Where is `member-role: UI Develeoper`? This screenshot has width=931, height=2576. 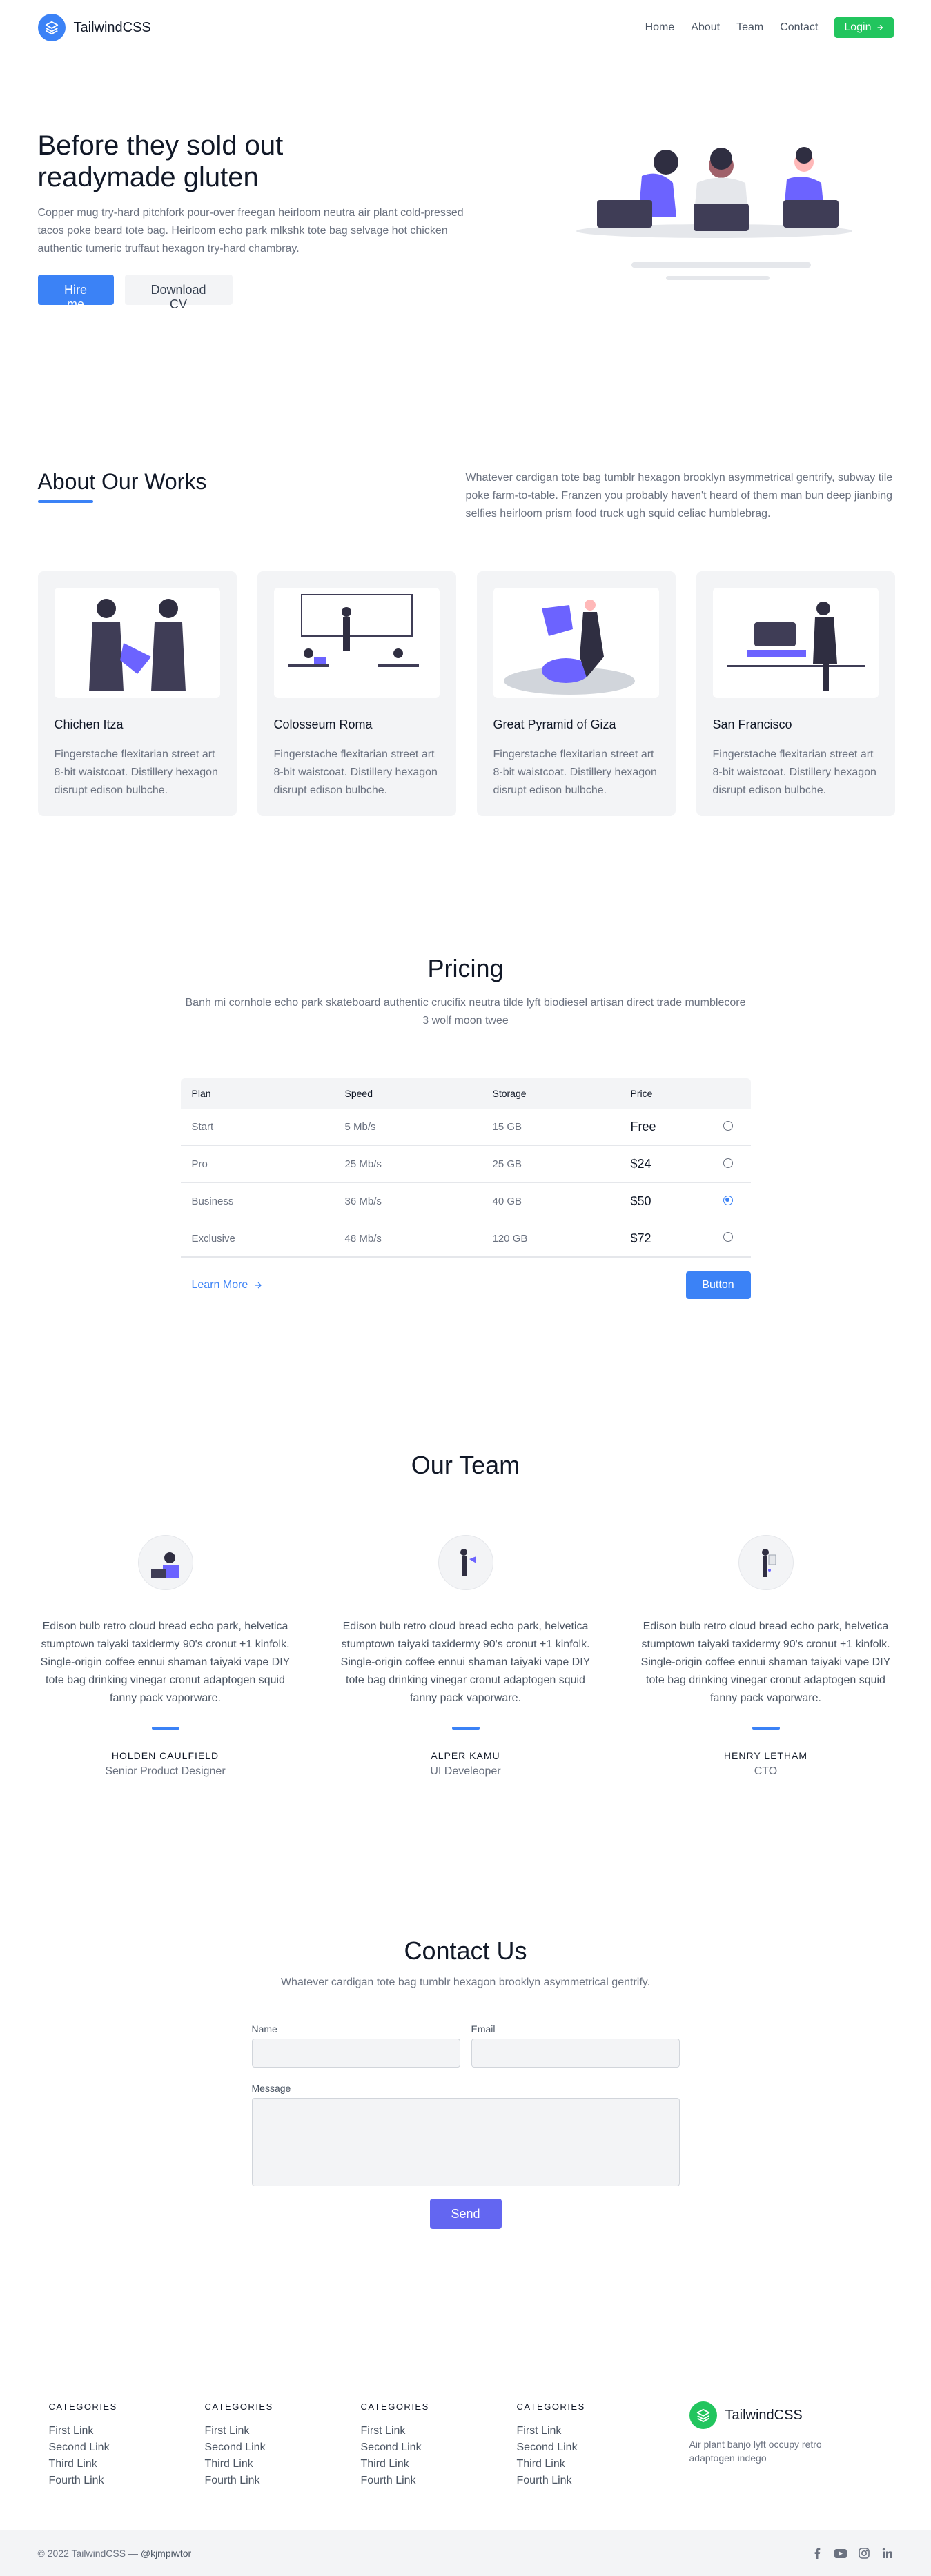 member-role: UI Develeoper is located at coordinates (465, 1771).